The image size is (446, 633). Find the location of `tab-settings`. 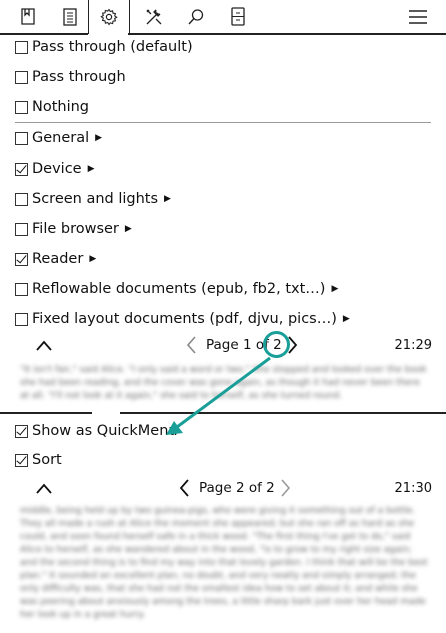

tab-settings is located at coordinates (109, 17).